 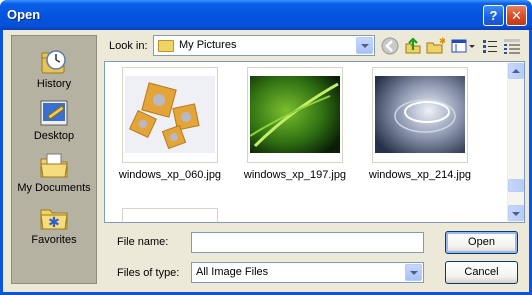 I want to click on file-name-label: windows_xp_214.jpg, so click(x=420, y=175).